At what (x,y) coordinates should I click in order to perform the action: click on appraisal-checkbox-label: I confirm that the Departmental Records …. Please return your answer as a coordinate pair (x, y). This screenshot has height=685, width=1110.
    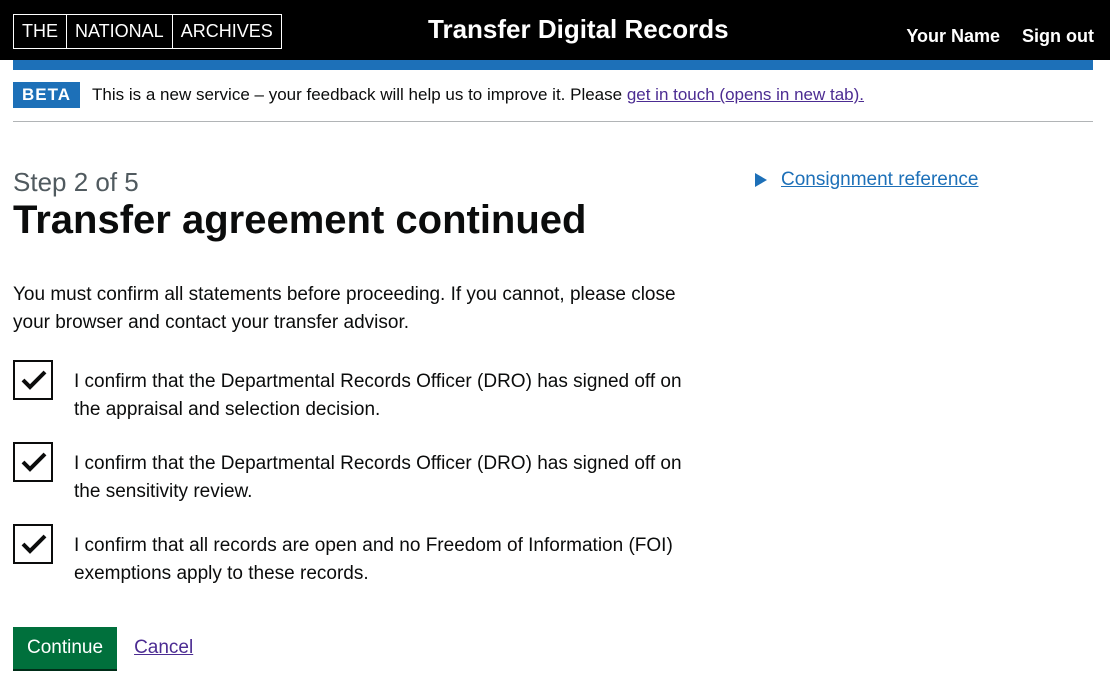
    Looking at the image, I should click on (393, 396).